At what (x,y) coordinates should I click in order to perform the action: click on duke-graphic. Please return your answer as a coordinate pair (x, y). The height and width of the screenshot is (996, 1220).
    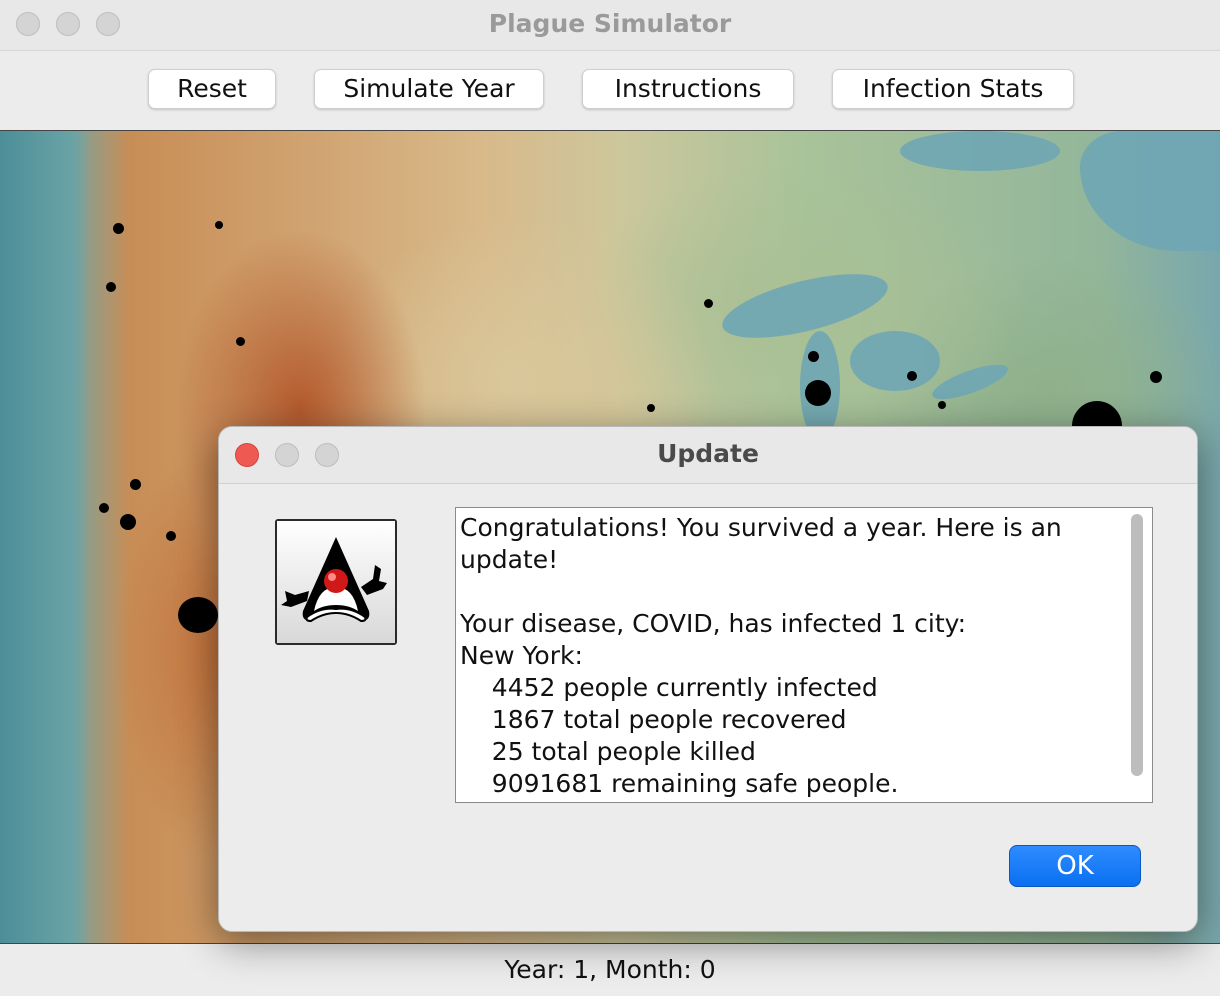
    Looking at the image, I should click on (336, 582).